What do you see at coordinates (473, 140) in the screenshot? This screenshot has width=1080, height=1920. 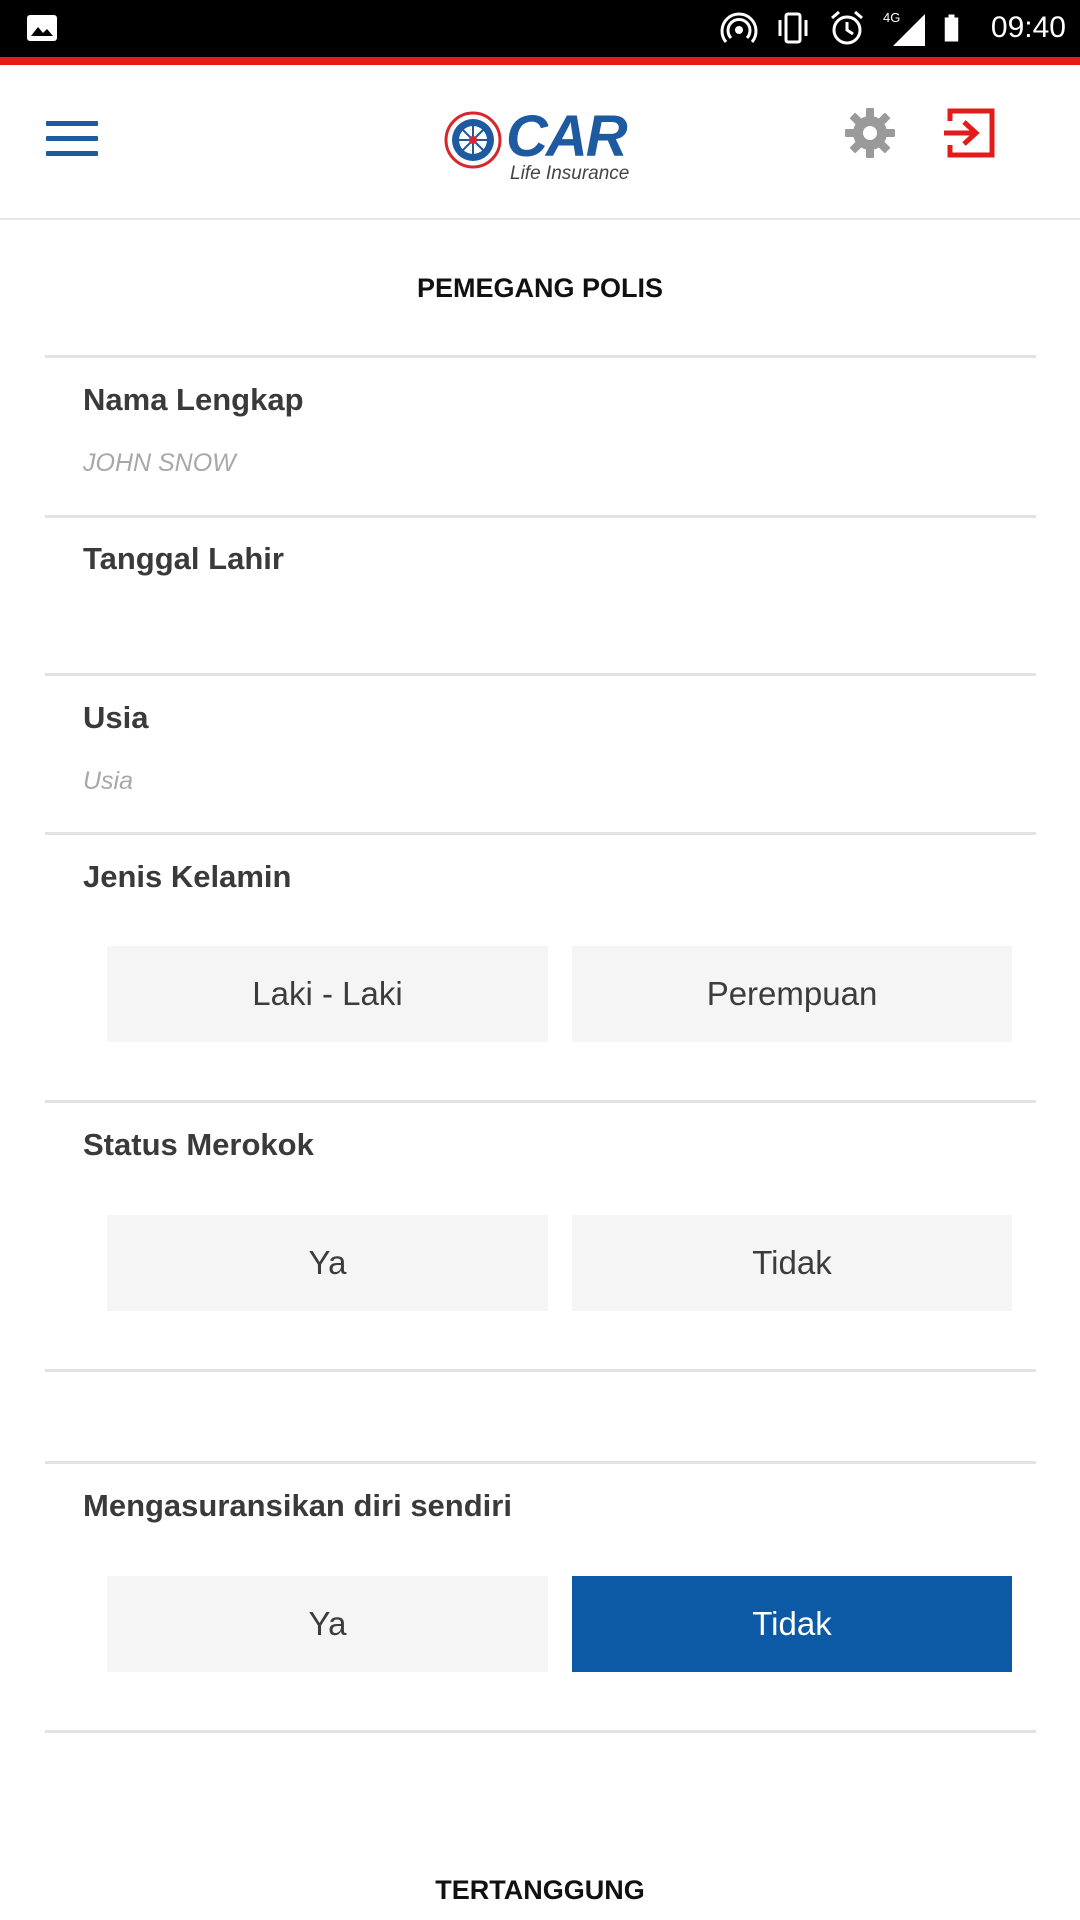 I see `logo-emblem-icon` at bounding box center [473, 140].